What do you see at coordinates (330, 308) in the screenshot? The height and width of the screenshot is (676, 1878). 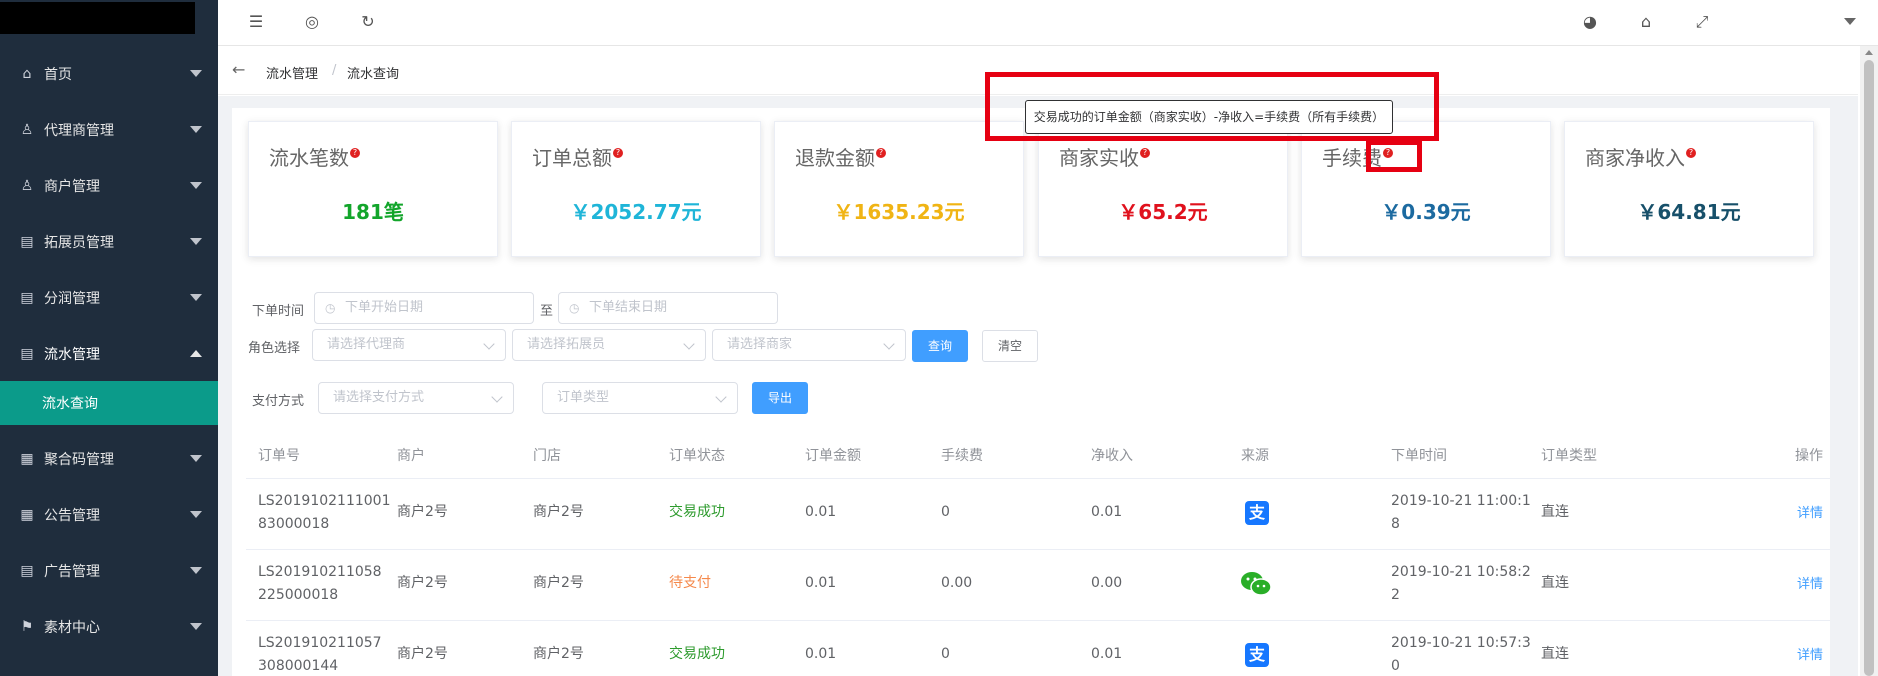 I see `clock-icon: ◷` at bounding box center [330, 308].